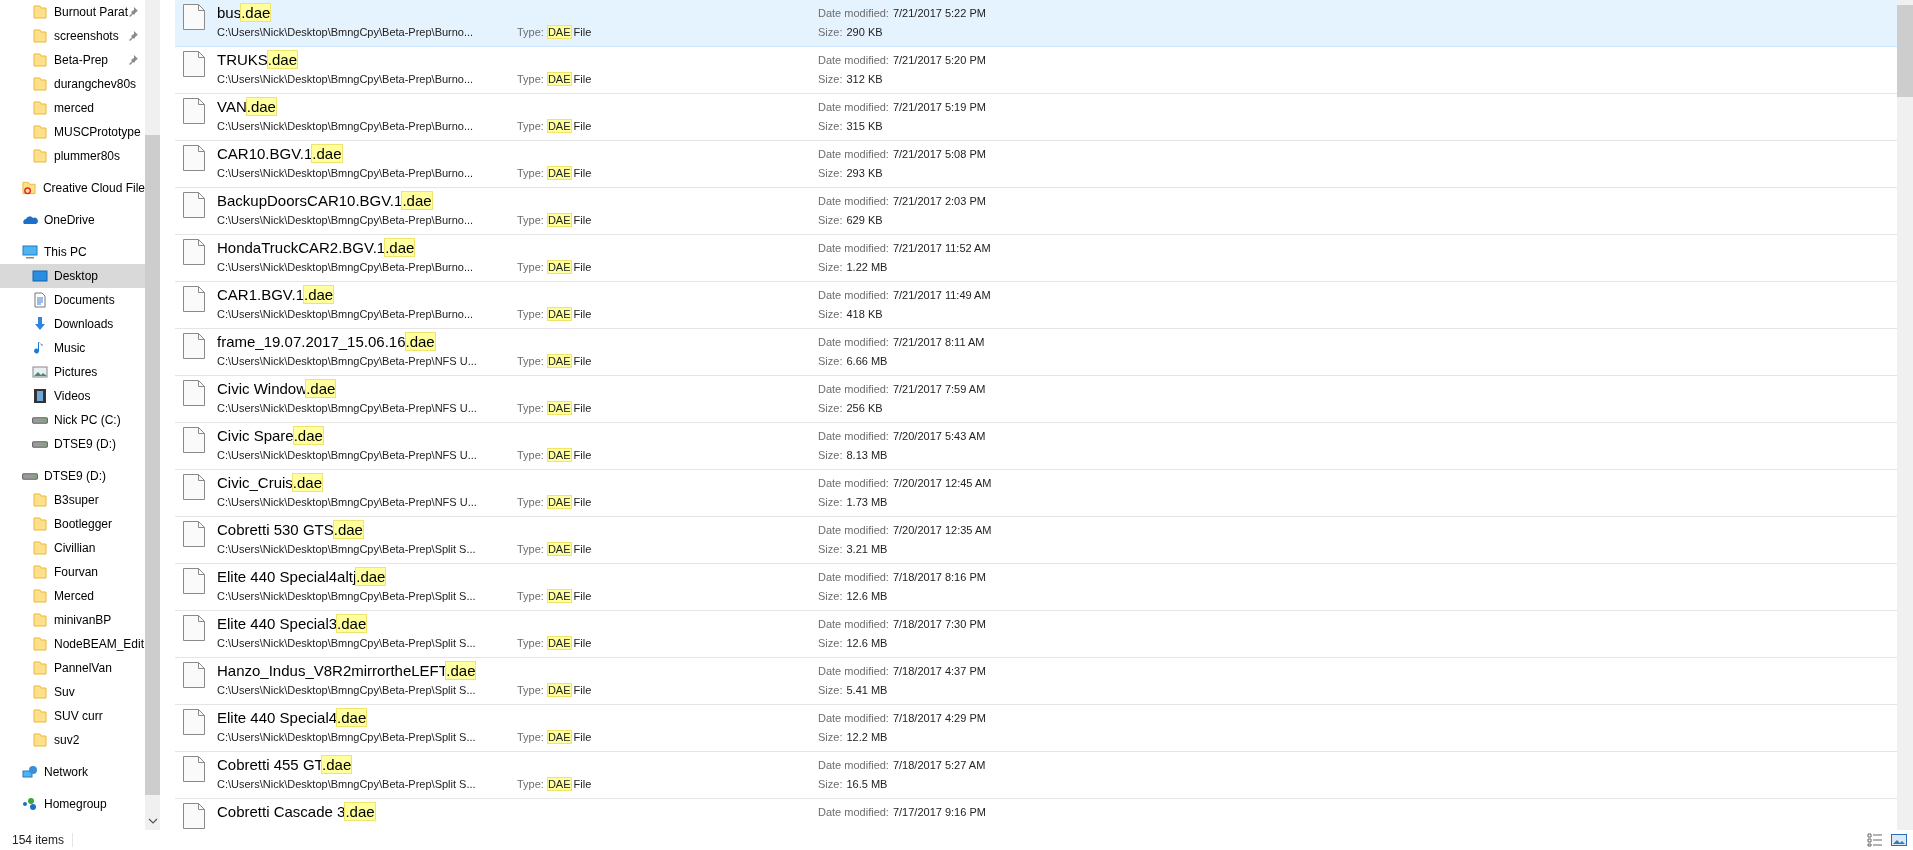 The height and width of the screenshot is (850, 1913). I want to click on details-view-button, so click(1875, 840).